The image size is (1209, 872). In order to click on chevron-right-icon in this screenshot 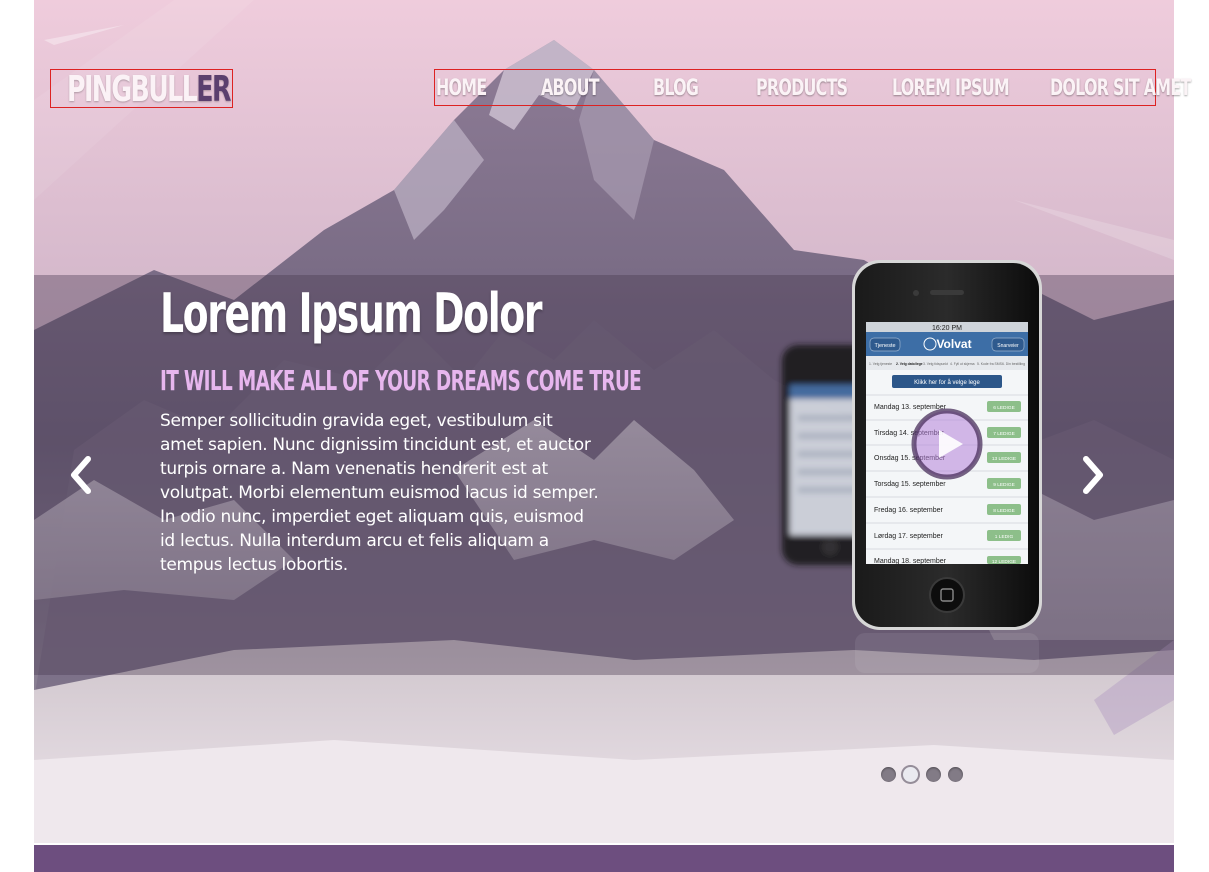, I will do `click(1093, 475)`.